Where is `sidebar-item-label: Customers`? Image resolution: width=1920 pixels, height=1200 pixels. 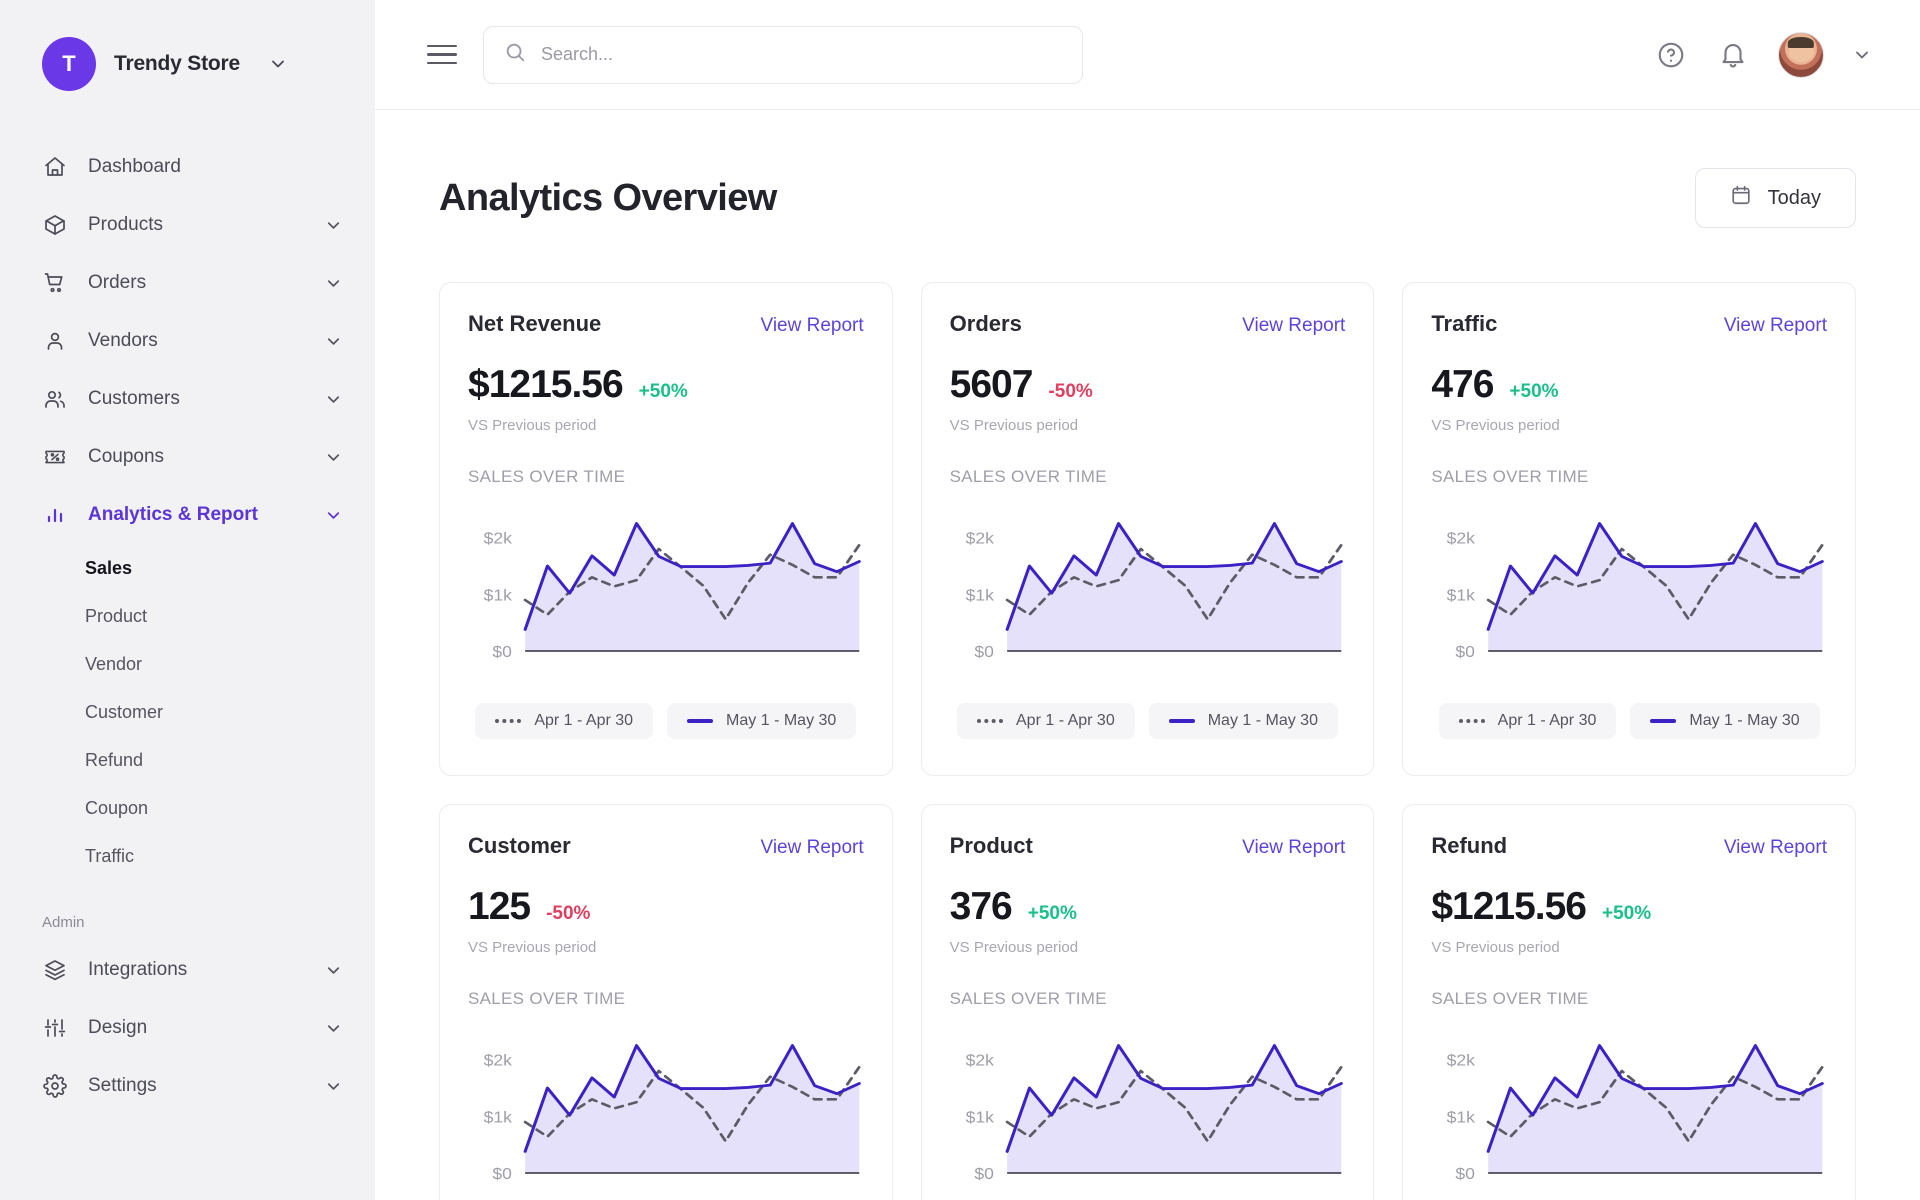 sidebar-item-label: Customers is located at coordinates (134, 398).